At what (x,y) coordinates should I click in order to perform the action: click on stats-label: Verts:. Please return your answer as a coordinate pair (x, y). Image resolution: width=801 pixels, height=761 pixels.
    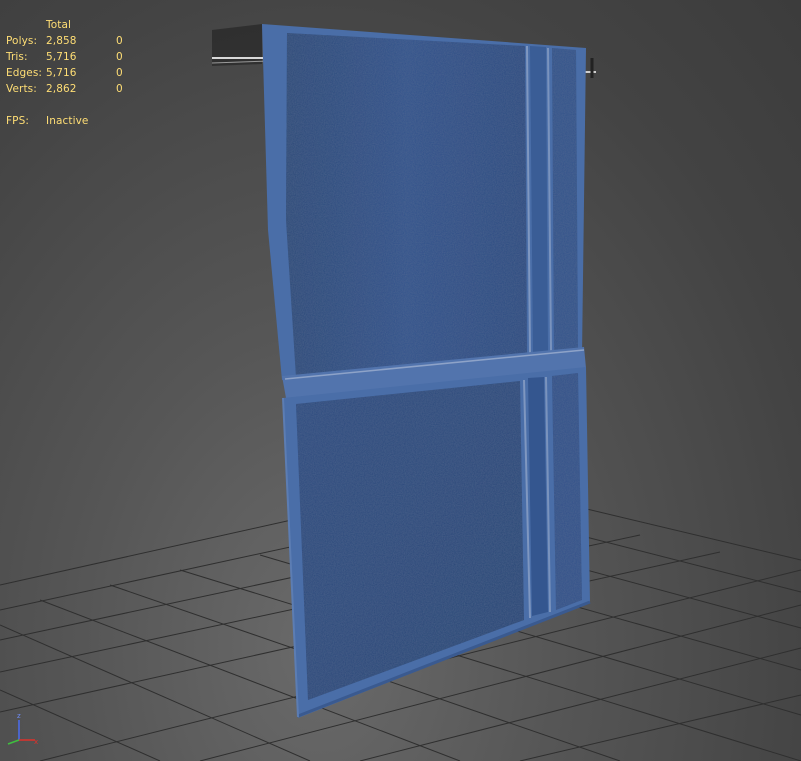
    Looking at the image, I should click on (21, 89).